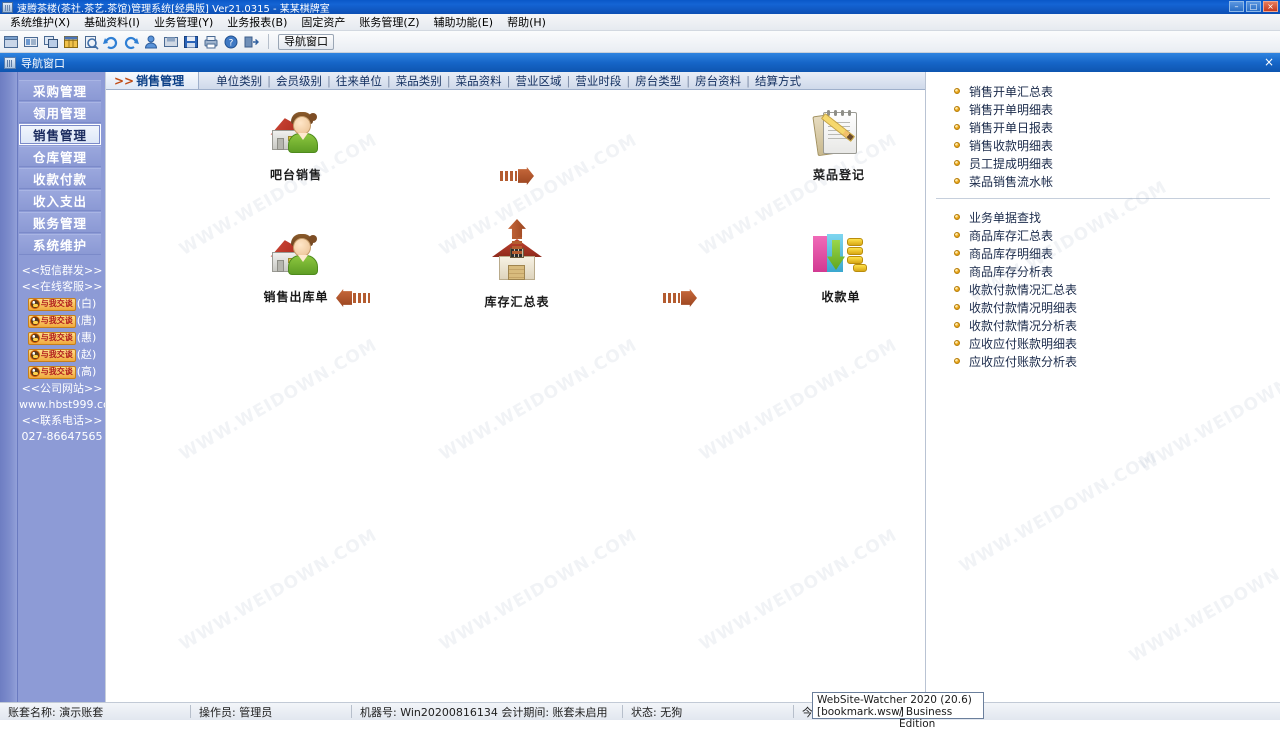 Image resolution: width=1280 pixels, height=730 pixels. Describe the element at coordinates (323, 22) in the screenshot. I see `menu-item-assets: 固定资产` at that location.